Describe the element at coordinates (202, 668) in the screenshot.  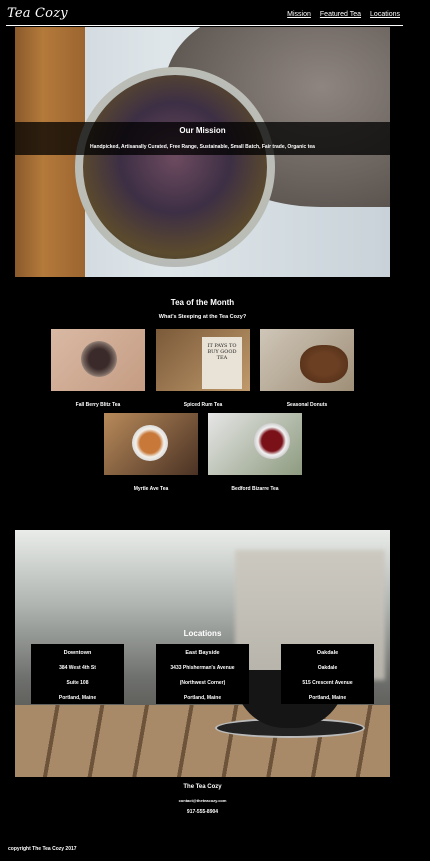
I see `location-line: 3433 Phisherman's Avenue` at that location.